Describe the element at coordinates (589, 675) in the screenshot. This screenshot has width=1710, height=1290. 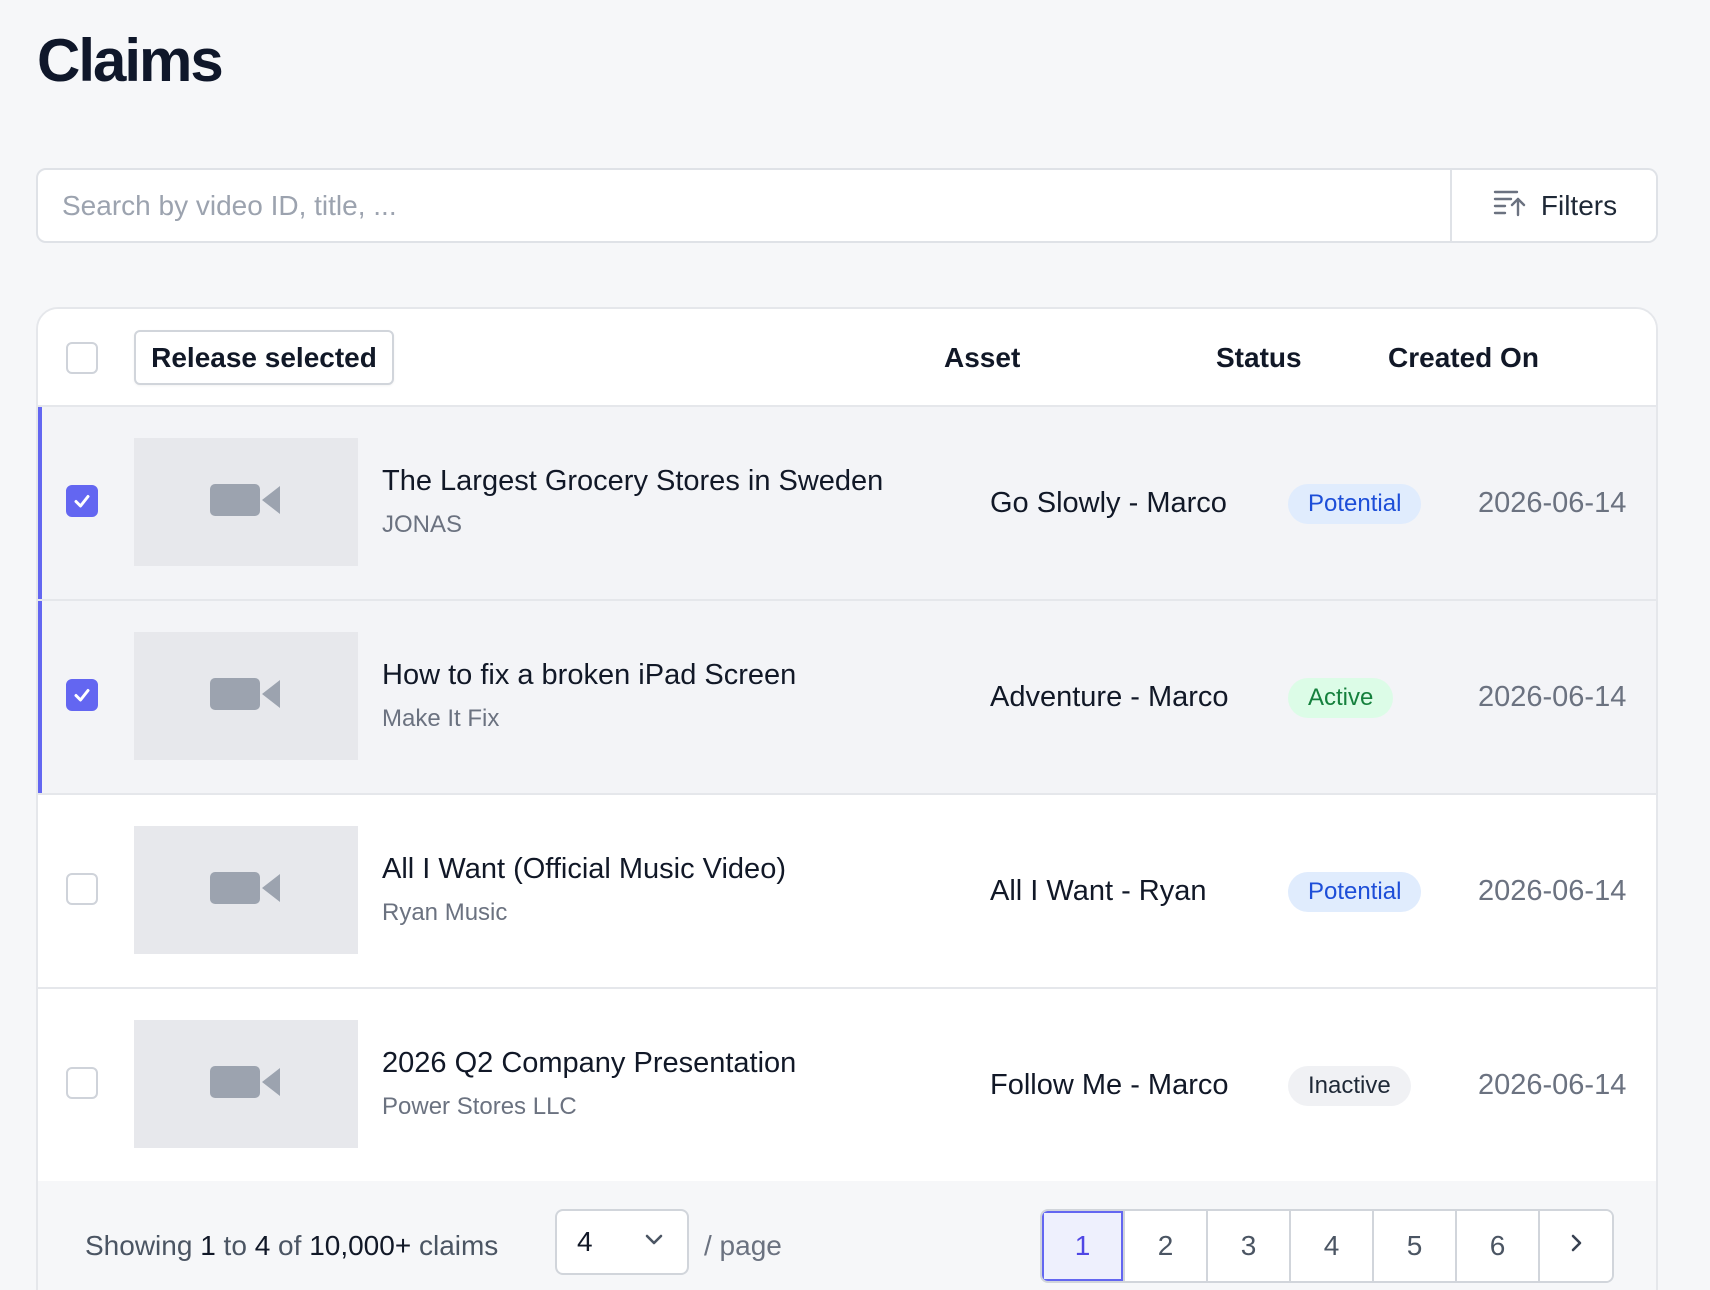
I see `video-title: How to fix a broken iPad Screen` at that location.